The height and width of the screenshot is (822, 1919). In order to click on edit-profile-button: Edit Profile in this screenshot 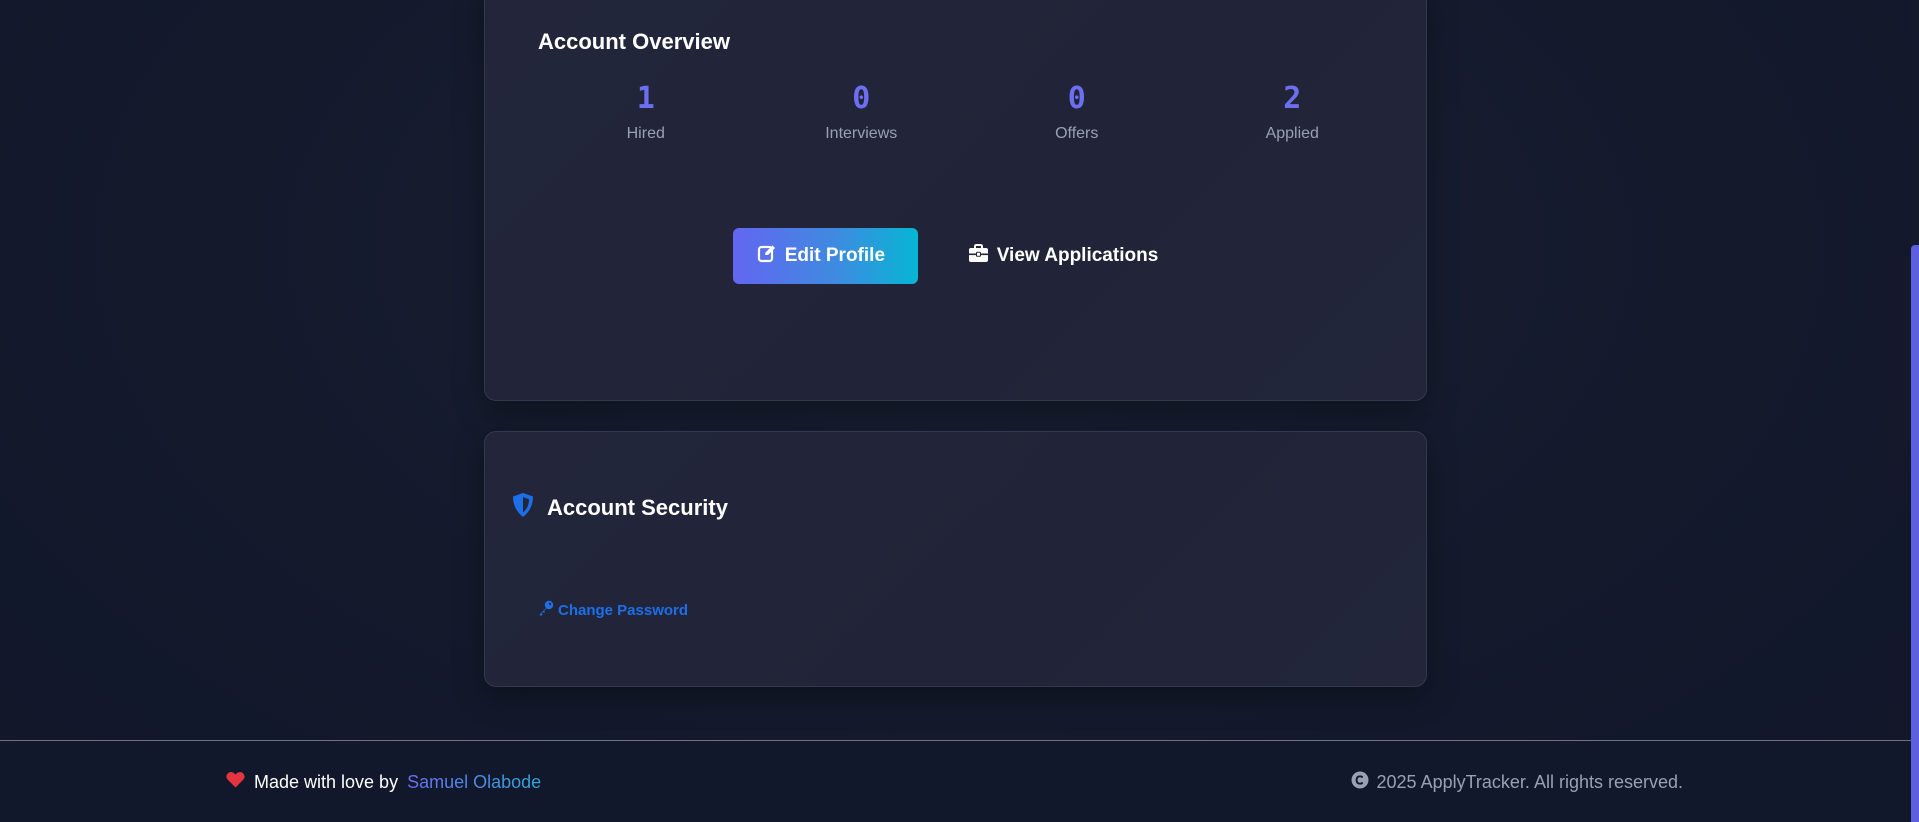, I will do `click(825, 256)`.